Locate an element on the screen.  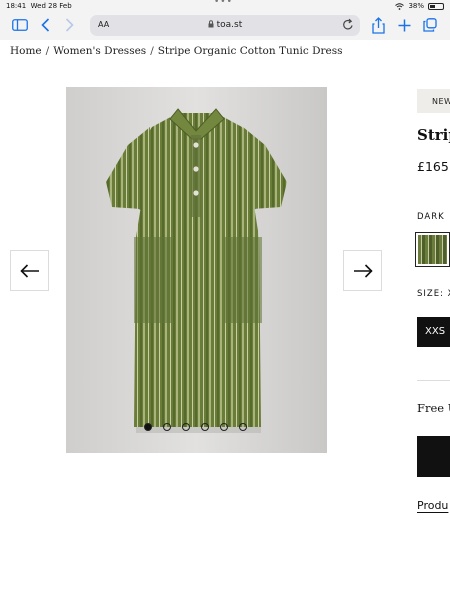
prev-image-button is located at coordinates (29, 270).